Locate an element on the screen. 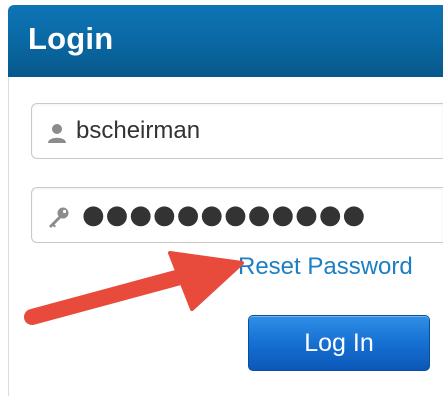 Image resolution: width=443 pixels, height=396 pixels. username-field: bscheirman is located at coordinates (237, 131).